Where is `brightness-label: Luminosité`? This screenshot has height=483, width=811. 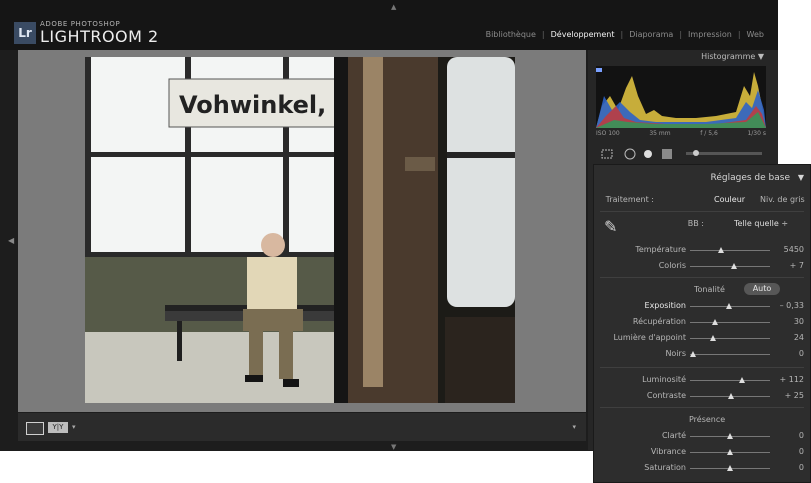
brightness-label: Luminosité is located at coordinates (664, 379).